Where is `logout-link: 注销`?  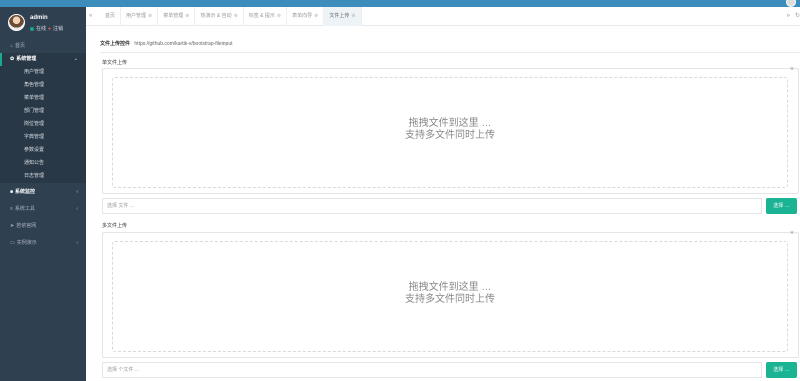
logout-link: 注销 is located at coordinates (58, 28).